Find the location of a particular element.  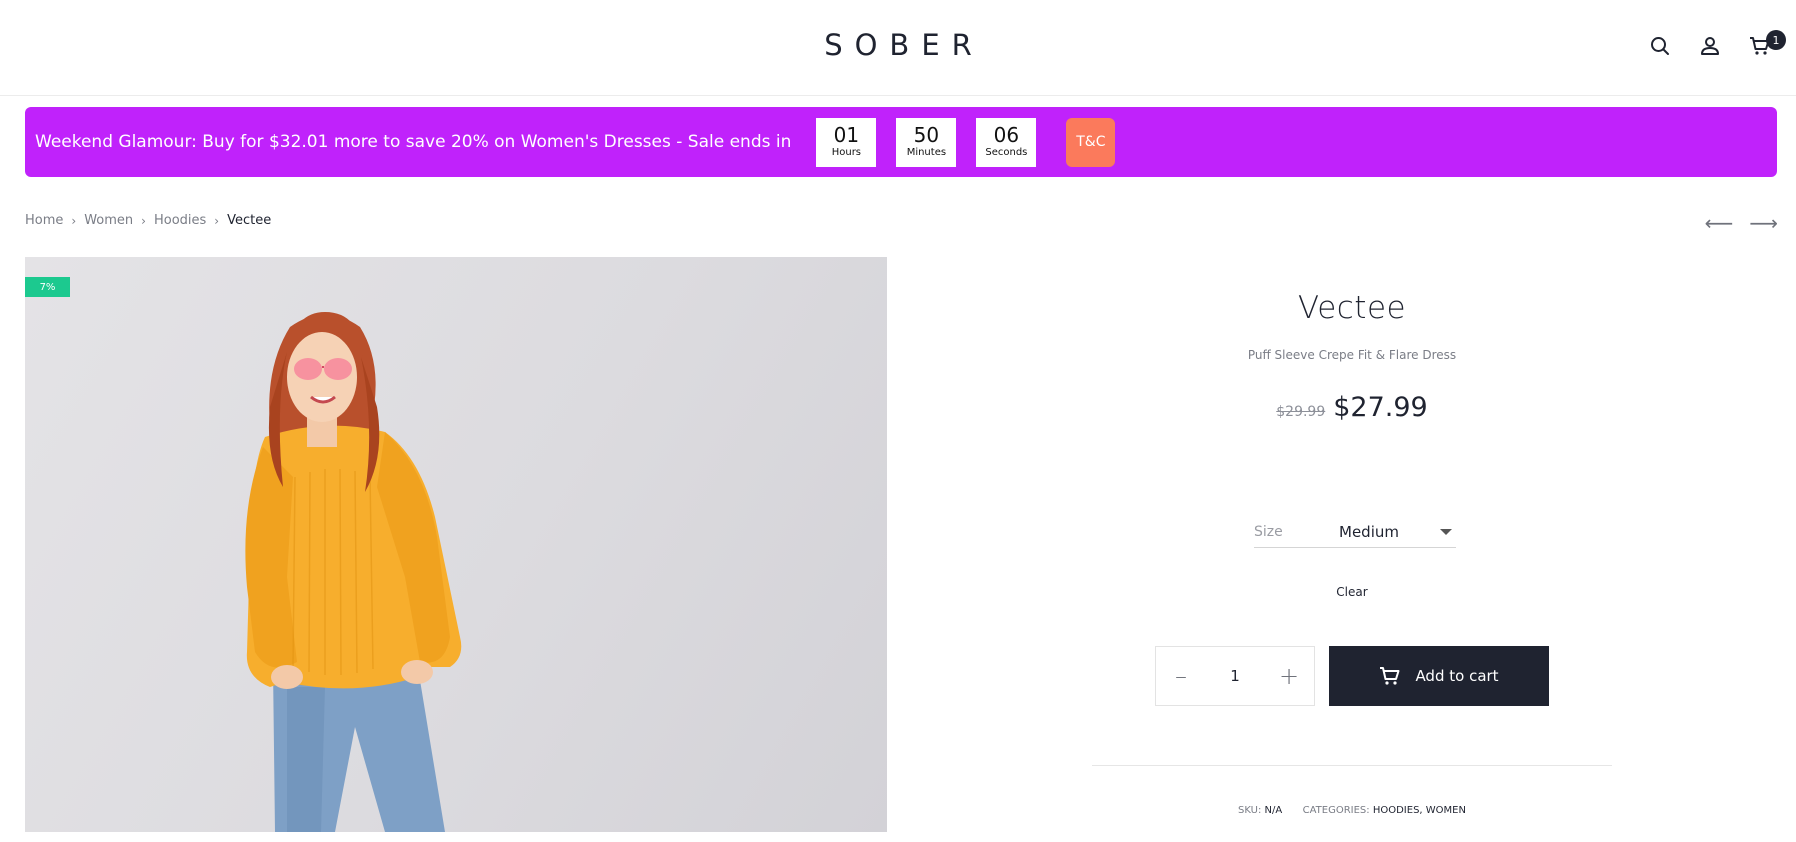

sale-badge: 7% is located at coordinates (47, 287).